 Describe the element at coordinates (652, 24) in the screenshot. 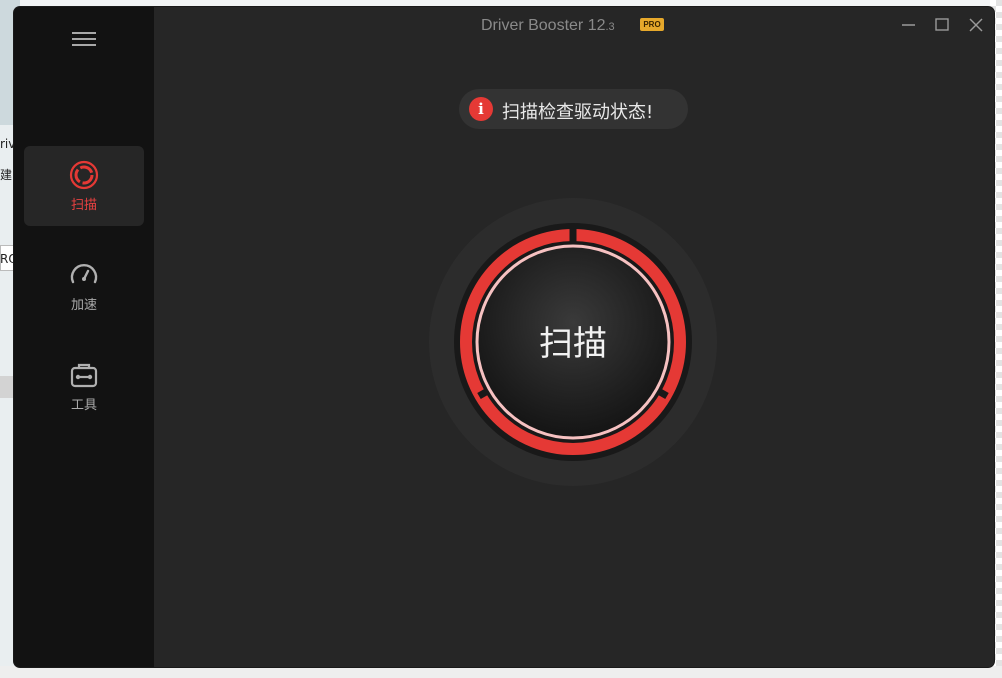

I see `pro-badge: PRO` at that location.